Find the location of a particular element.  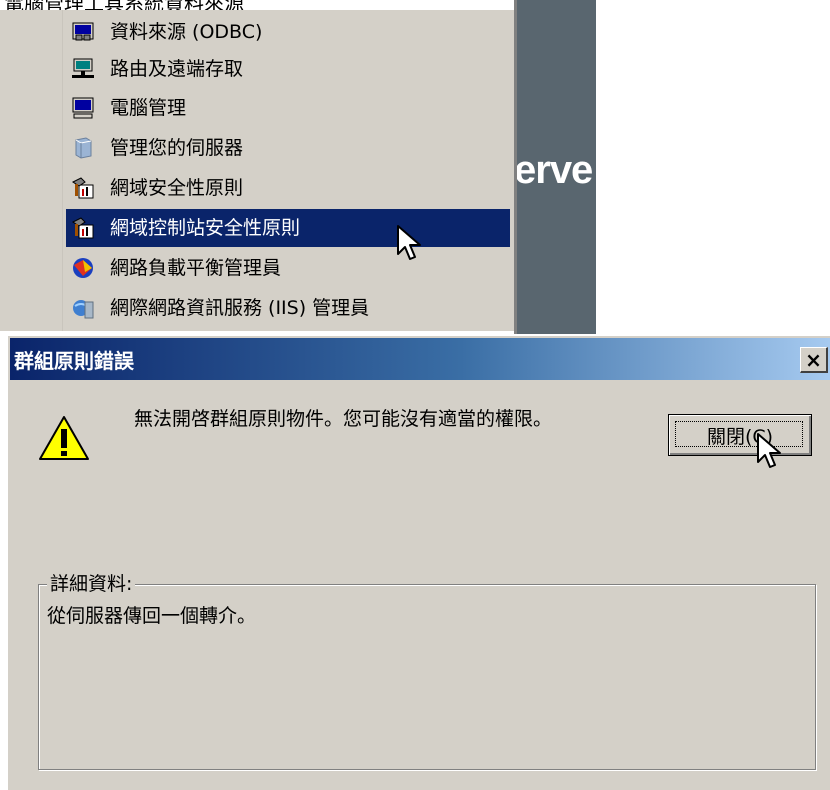

banner-text: erve is located at coordinates (553, 170).